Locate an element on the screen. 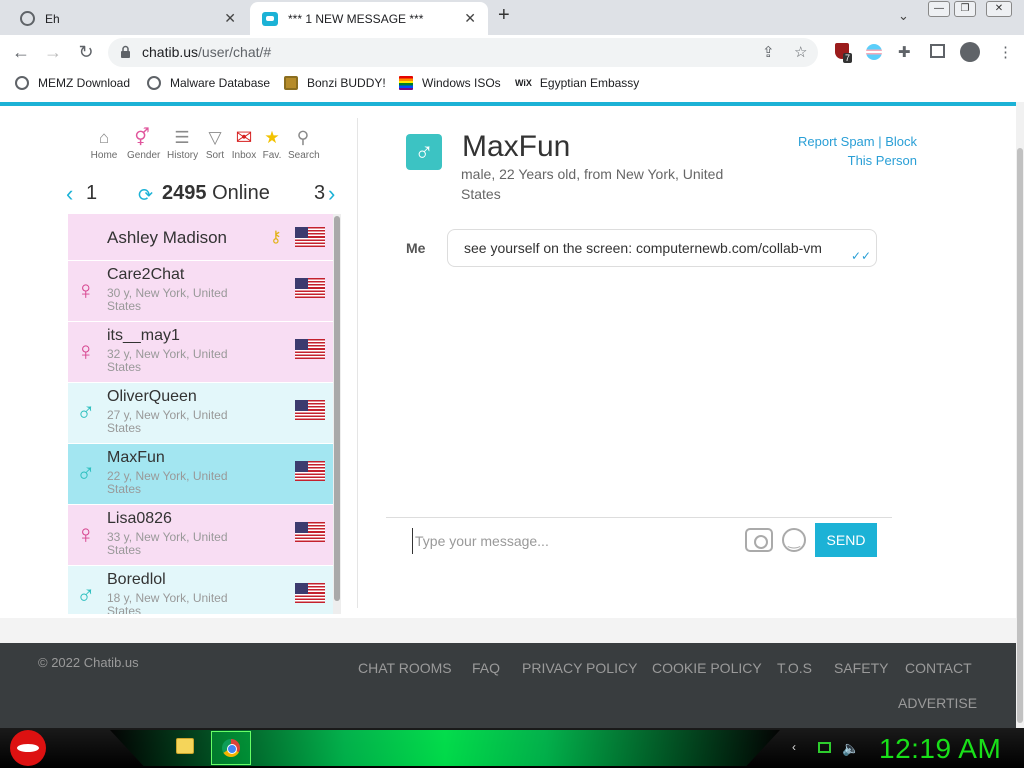  minimize-button: — is located at coordinates (939, 9).